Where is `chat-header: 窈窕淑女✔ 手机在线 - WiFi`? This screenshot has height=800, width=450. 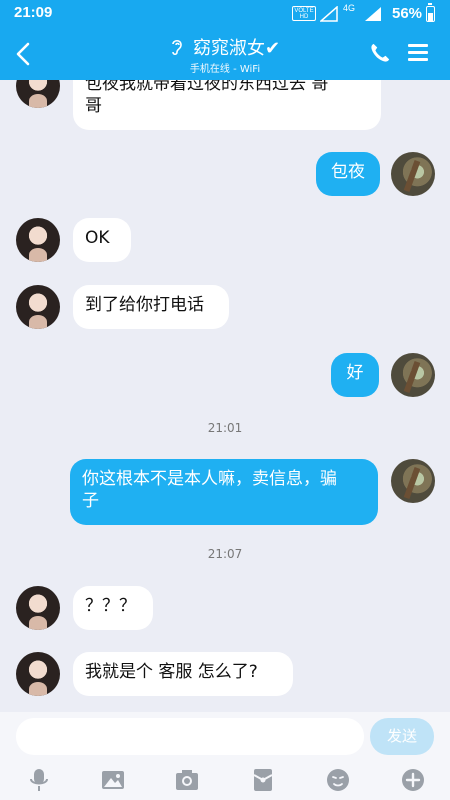
chat-header: 窈窕淑女✔ 手机在线 - WiFi is located at coordinates (225, 54).